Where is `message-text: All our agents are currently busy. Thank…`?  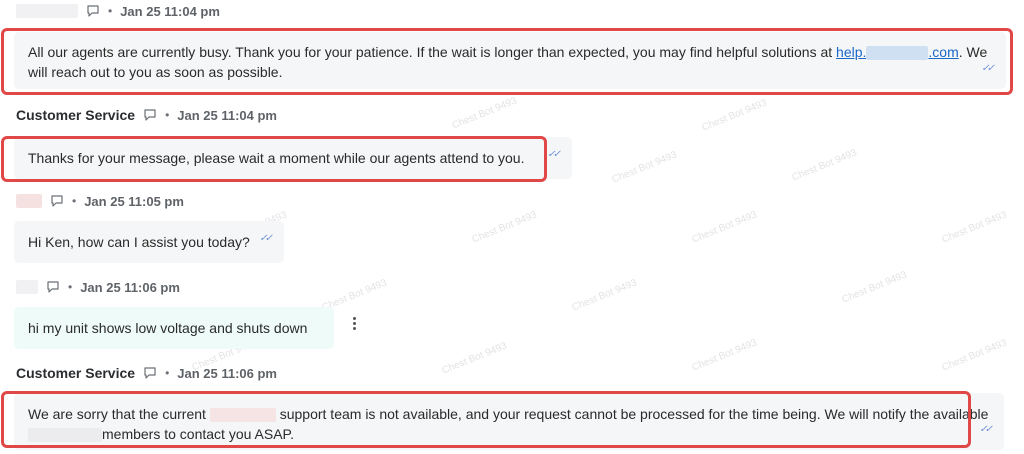
message-text: All our agents are currently busy. Thank… is located at coordinates (432, 52).